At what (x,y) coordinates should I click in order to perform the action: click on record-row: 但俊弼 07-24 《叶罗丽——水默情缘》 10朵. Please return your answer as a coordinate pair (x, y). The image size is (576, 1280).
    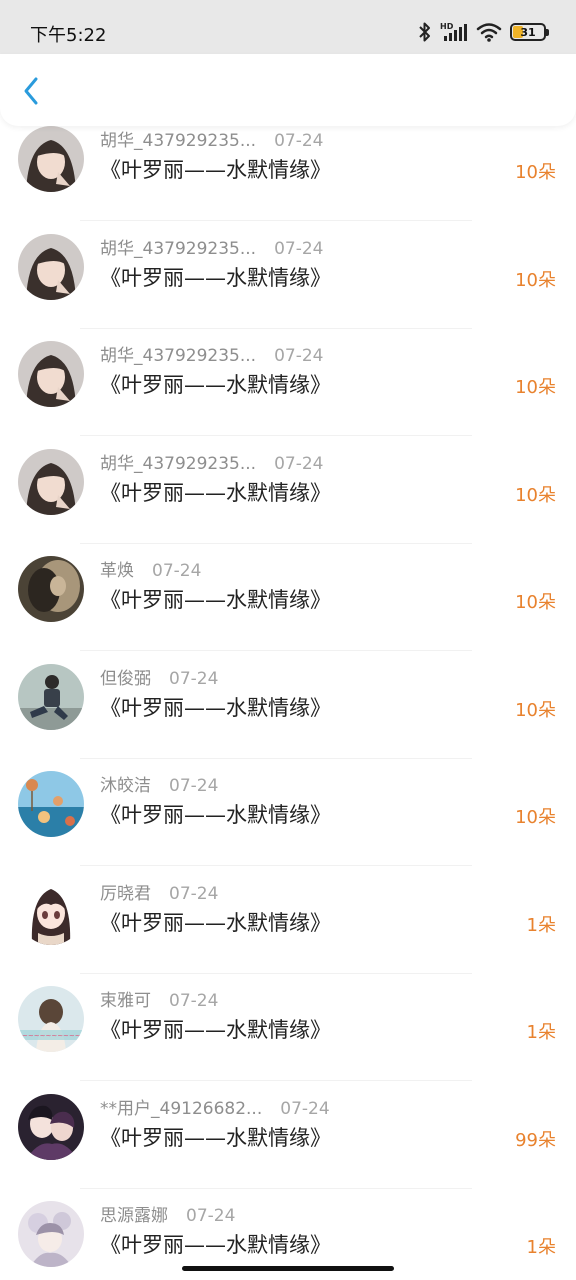
    Looking at the image, I should click on (288, 705).